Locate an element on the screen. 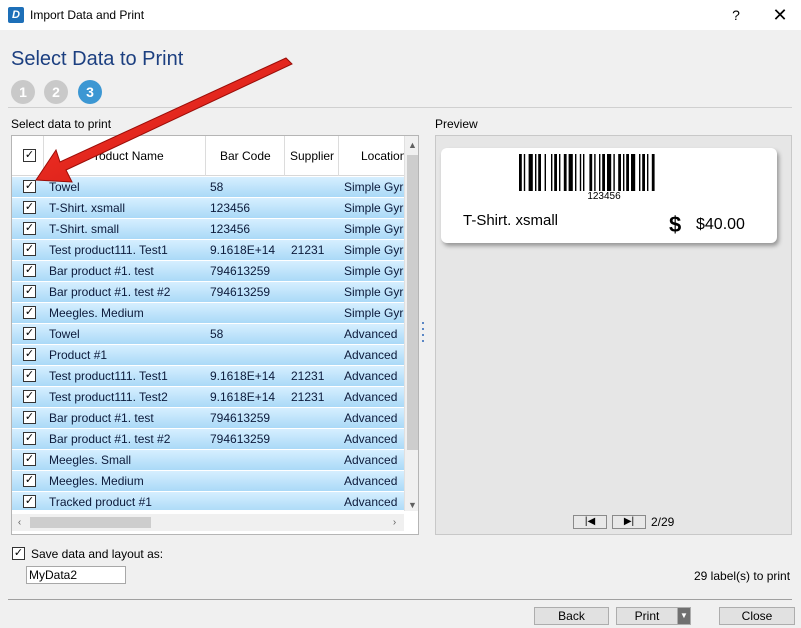 The height and width of the screenshot is (628, 801). label-preview-card: 123456 T-Shirt. xsmall $ $40.00 is located at coordinates (609, 195).